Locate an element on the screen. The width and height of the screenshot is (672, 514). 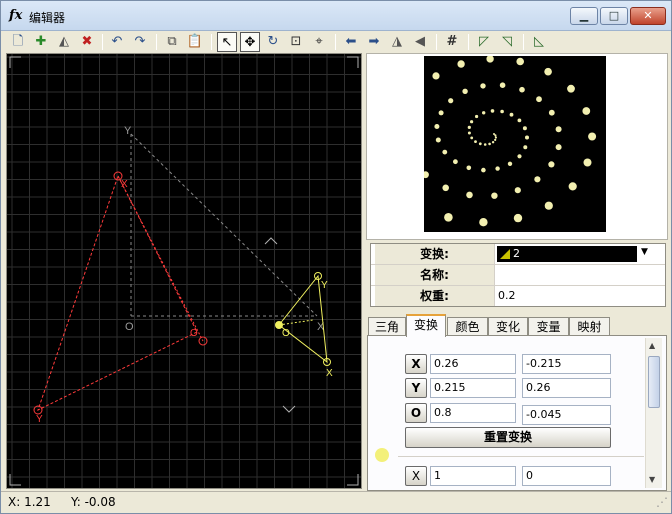
status-bar: X: 1.21 Y: -0.08 ⋰ is located at coordinates (336, 502).